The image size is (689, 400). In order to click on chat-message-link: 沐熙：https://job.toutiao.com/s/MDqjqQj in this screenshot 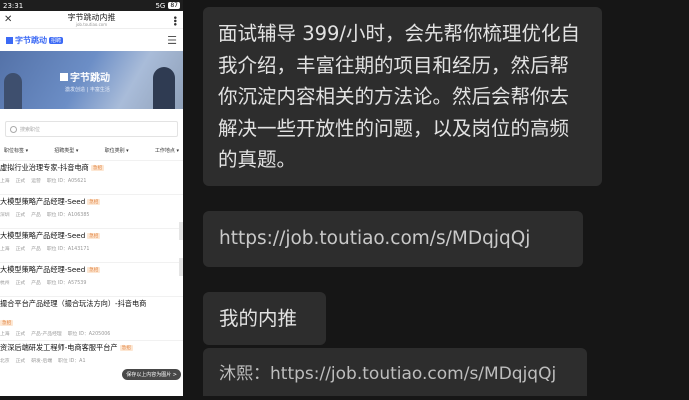, I will do `click(395, 372)`.